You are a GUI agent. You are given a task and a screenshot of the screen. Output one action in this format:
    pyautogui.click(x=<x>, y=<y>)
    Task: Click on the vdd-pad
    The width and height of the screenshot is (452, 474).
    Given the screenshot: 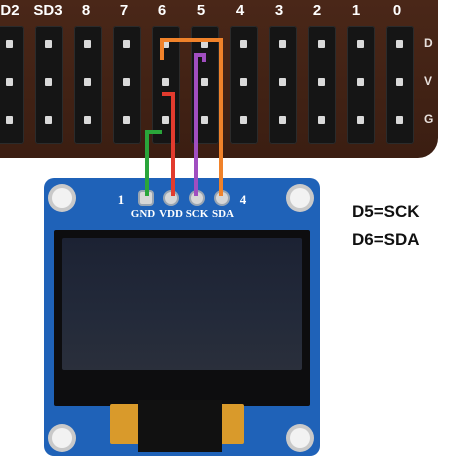 What is the action you would take?
    pyautogui.click(x=171, y=198)
    